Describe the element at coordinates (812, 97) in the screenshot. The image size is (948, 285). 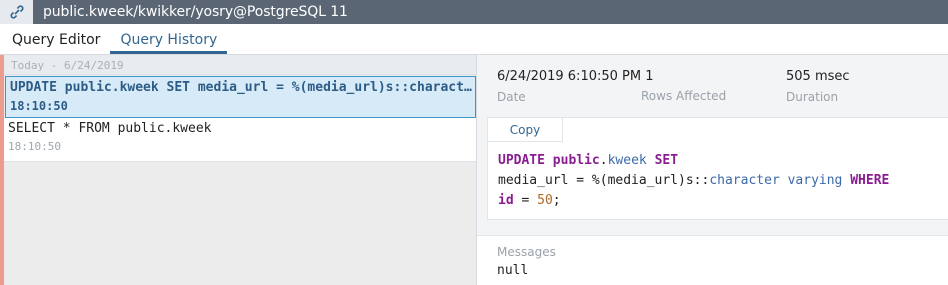
I see `duration-label: Duration` at that location.